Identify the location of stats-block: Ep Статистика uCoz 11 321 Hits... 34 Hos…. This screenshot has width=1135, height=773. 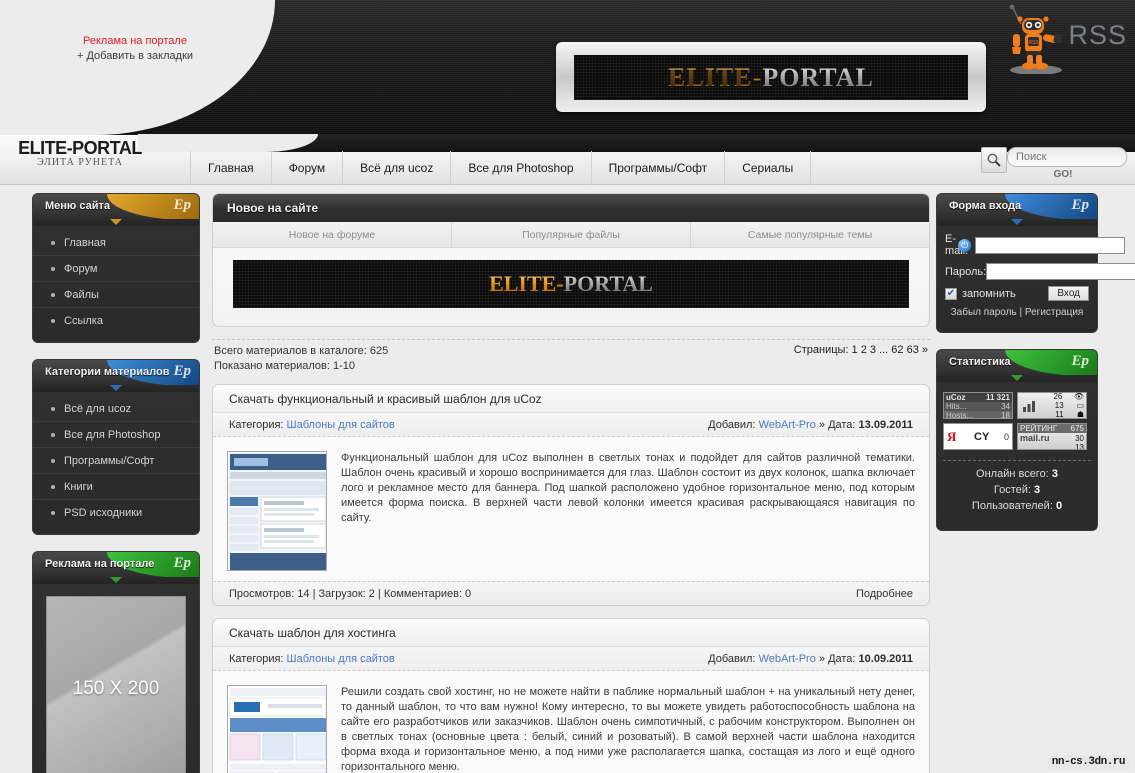
(1017, 440).